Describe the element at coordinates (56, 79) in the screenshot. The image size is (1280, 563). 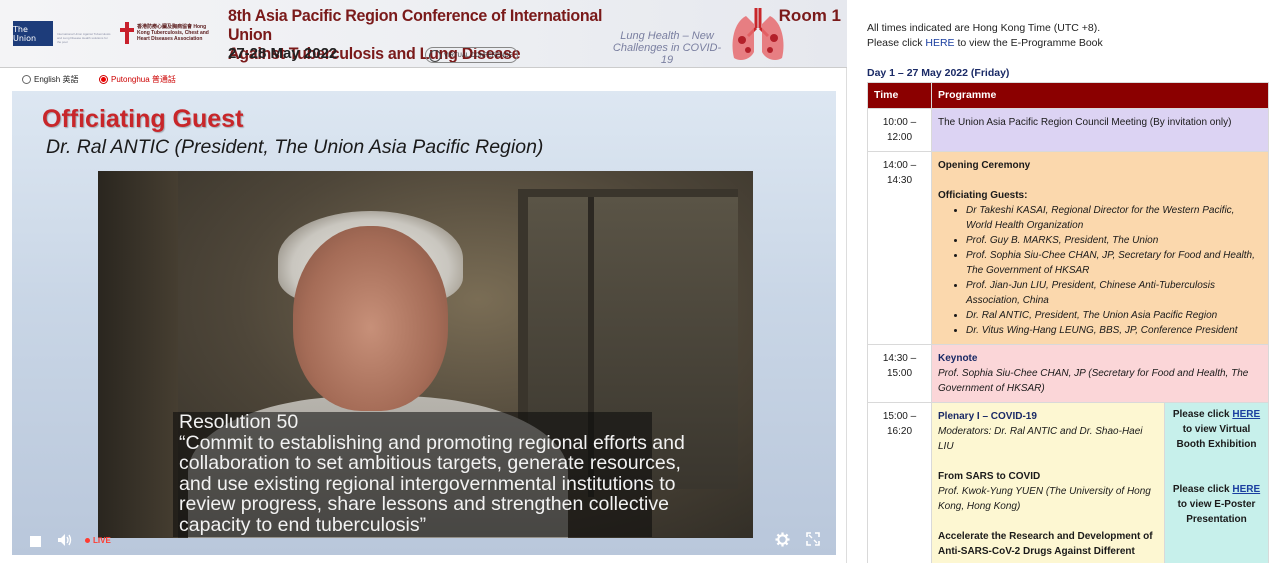
I see `language-option-label: English 英語` at that location.